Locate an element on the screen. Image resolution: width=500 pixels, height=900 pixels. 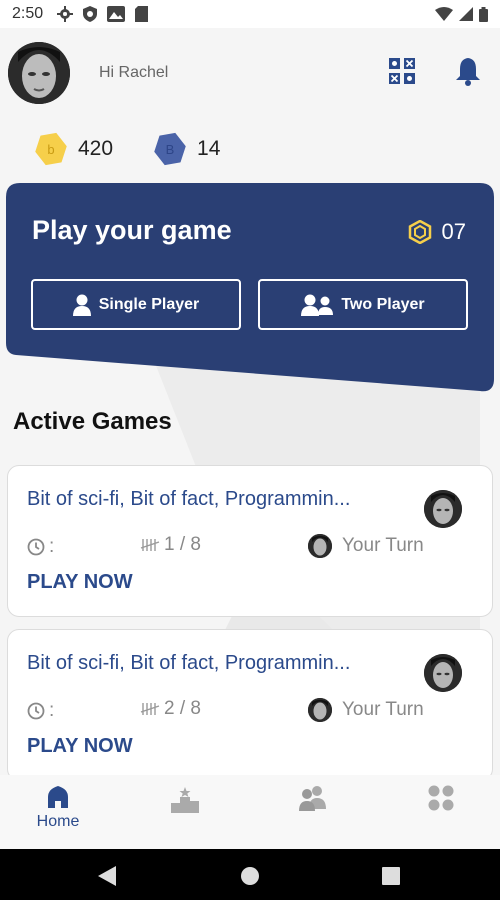
shield-icon is located at coordinates (90, 14).